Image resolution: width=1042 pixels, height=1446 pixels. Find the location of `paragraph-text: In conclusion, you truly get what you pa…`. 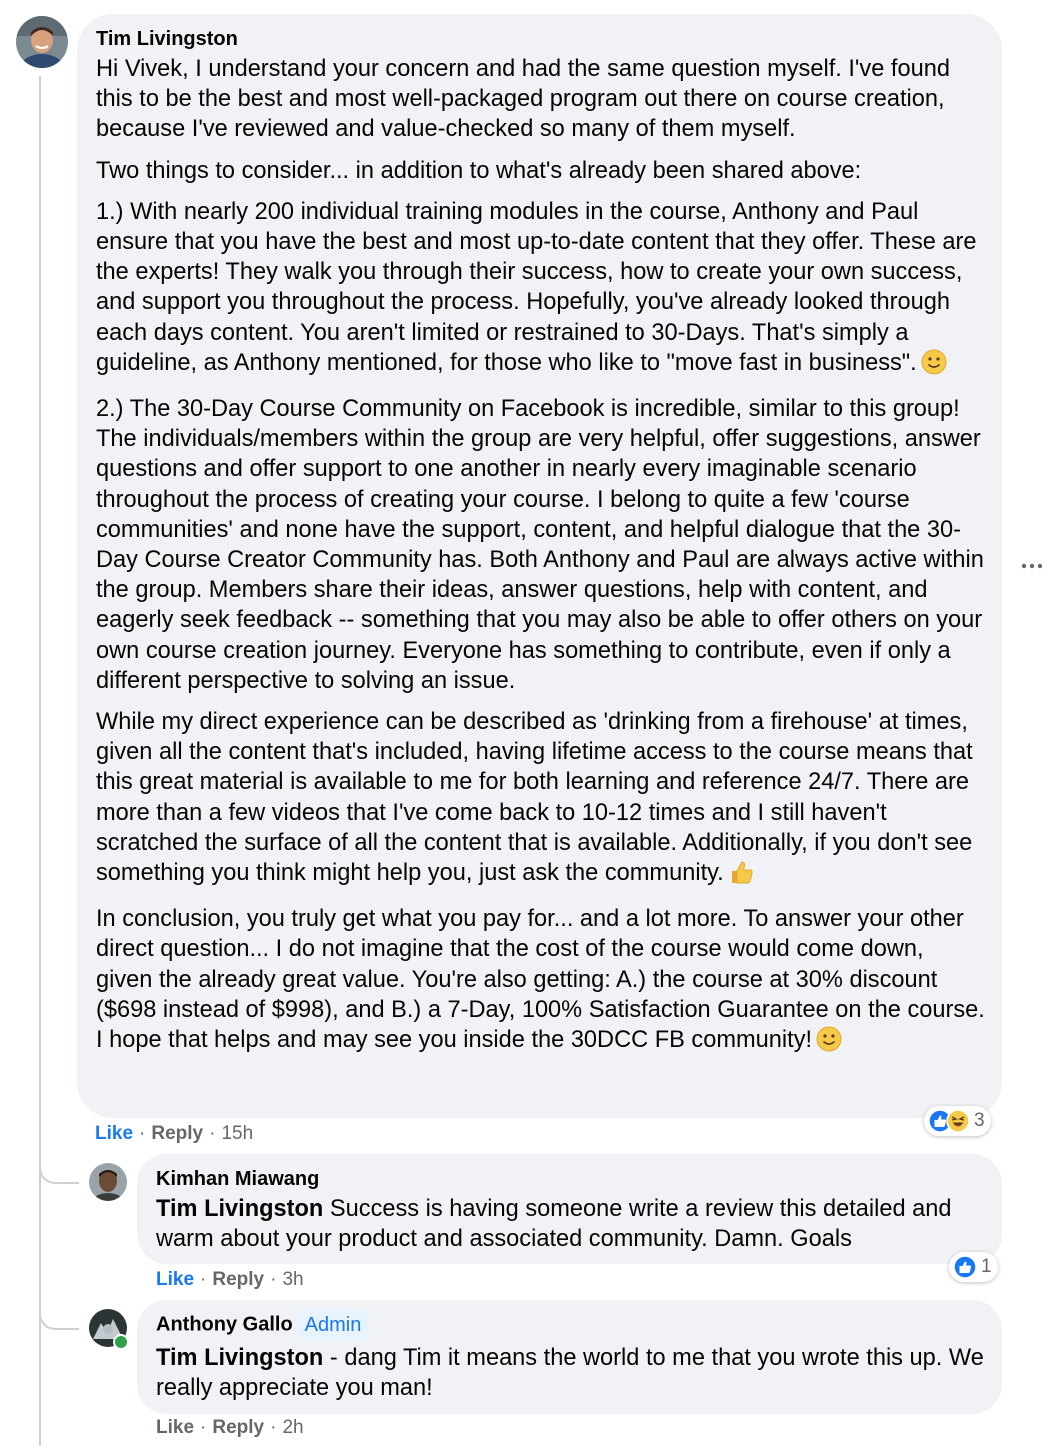

paragraph-text: In conclusion, you truly get what you pa… is located at coordinates (540, 980).